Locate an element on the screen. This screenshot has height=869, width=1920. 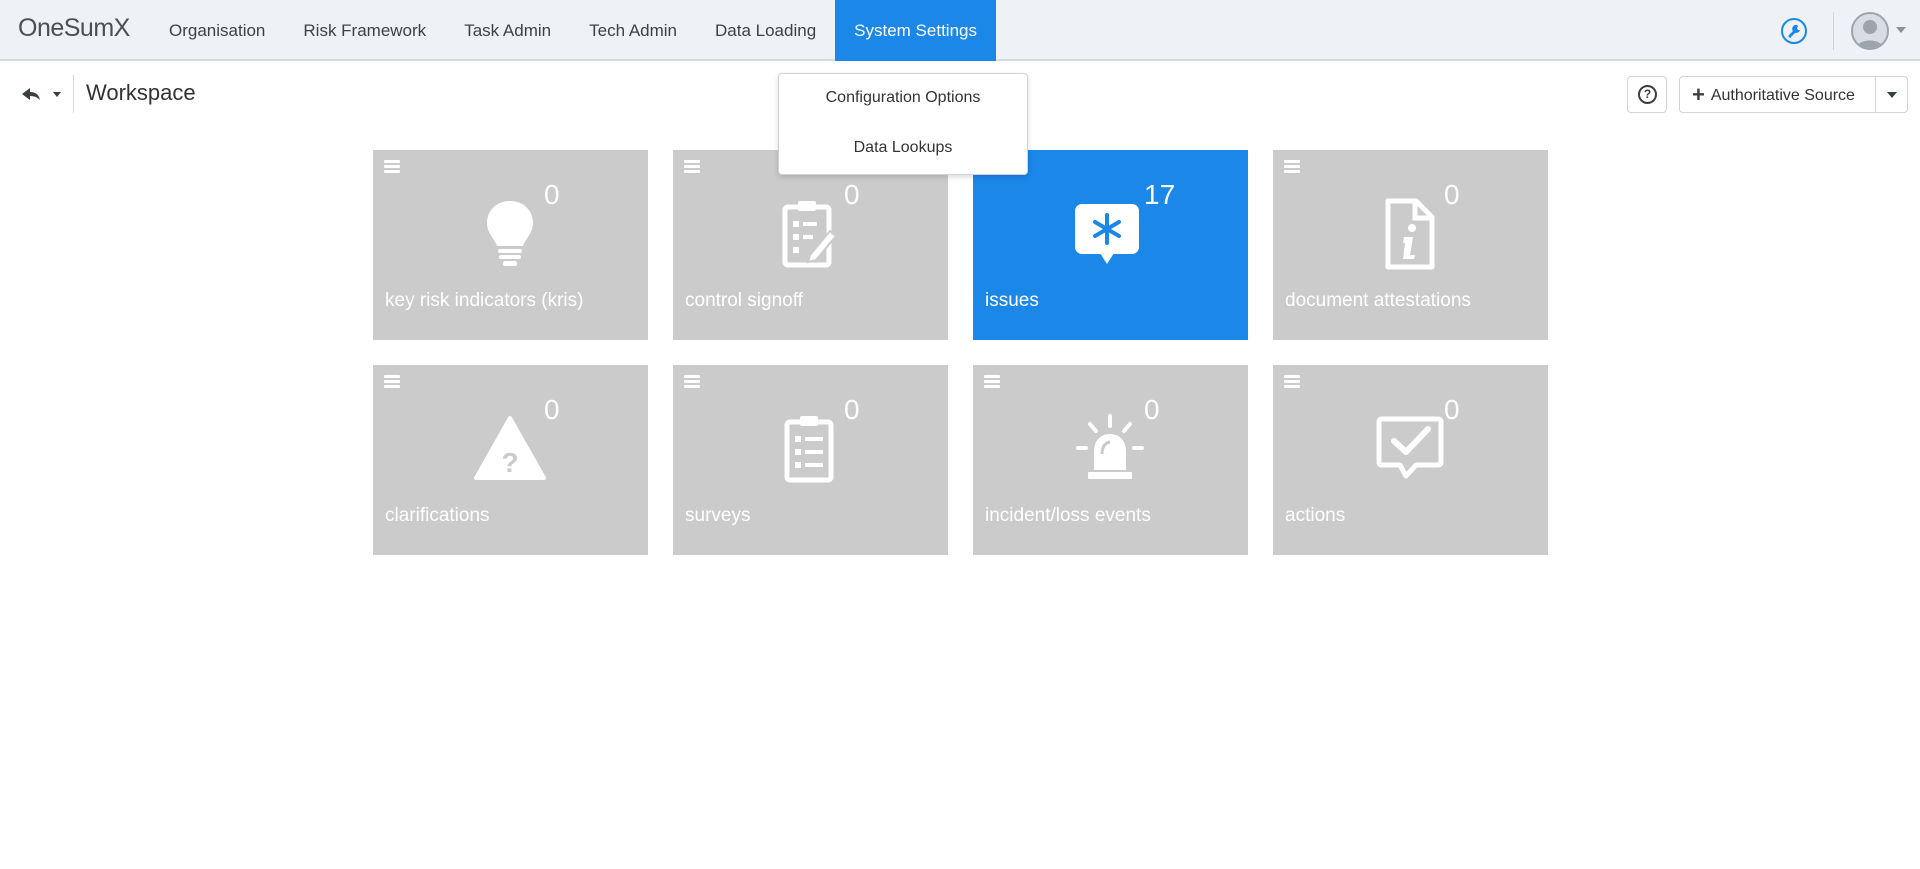
navbar-divider is located at coordinates (1833, 31).